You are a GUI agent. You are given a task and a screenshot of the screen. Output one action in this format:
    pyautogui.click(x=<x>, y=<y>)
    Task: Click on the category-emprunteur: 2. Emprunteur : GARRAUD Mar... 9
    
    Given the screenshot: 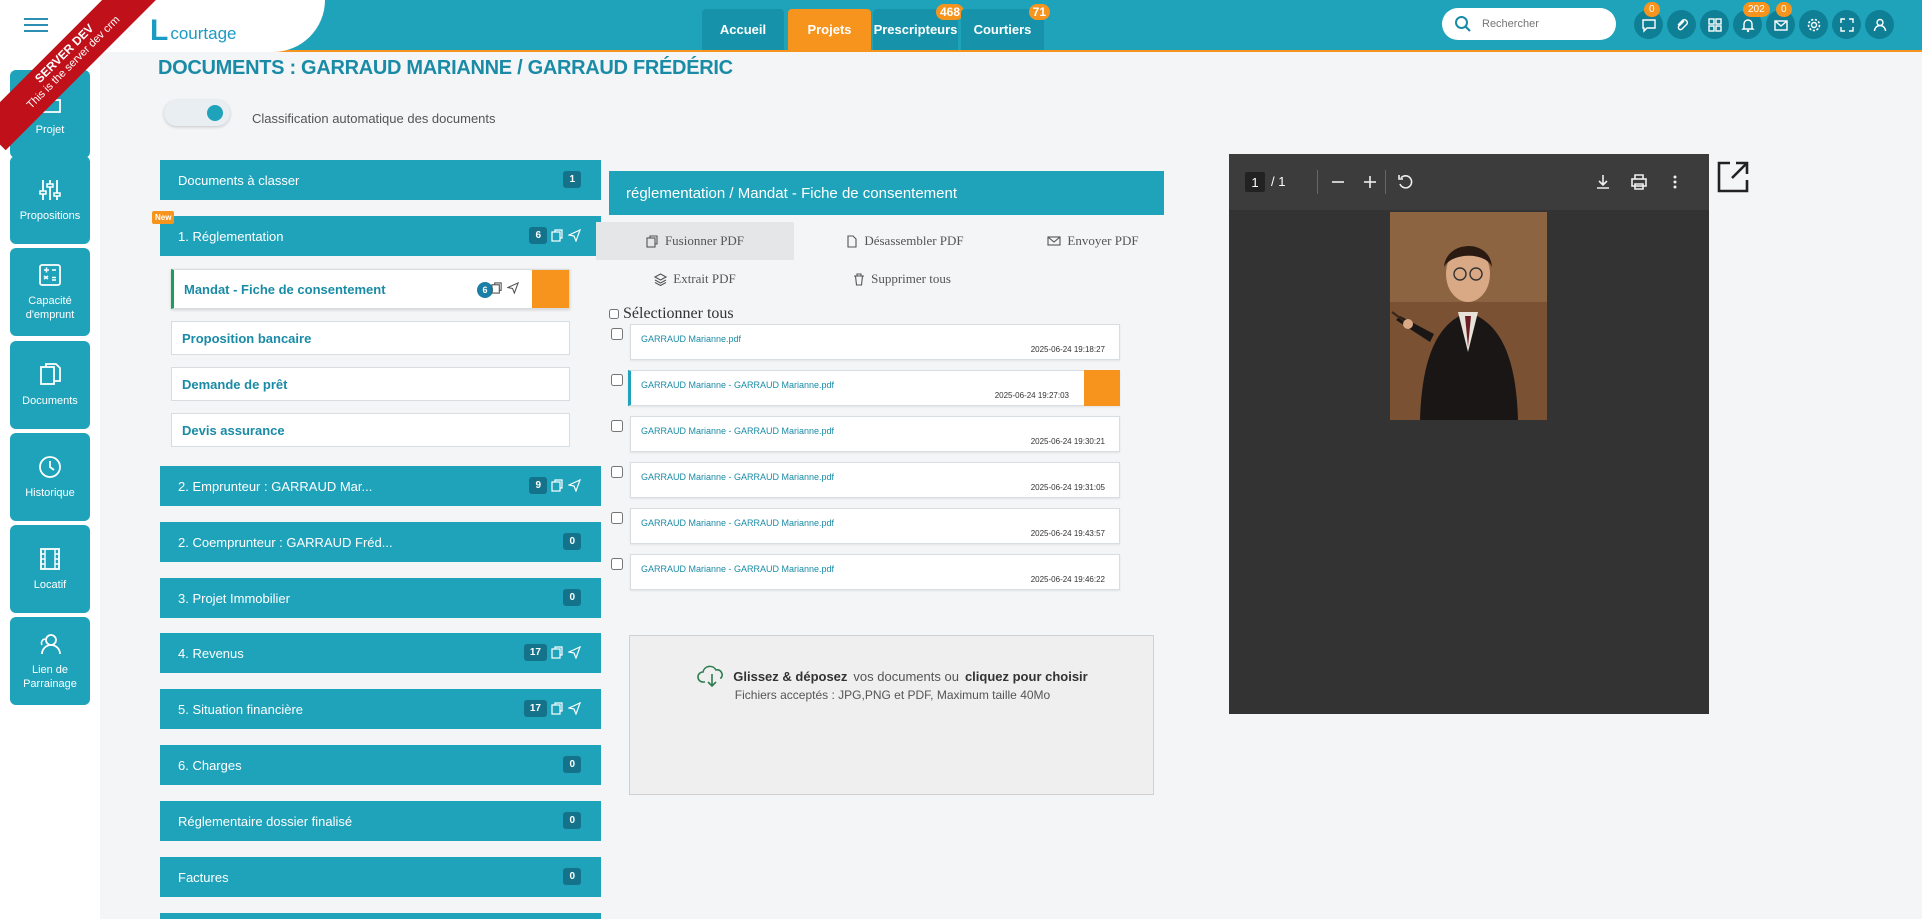 What is the action you would take?
    pyautogui.click(x=380, y=486)
    